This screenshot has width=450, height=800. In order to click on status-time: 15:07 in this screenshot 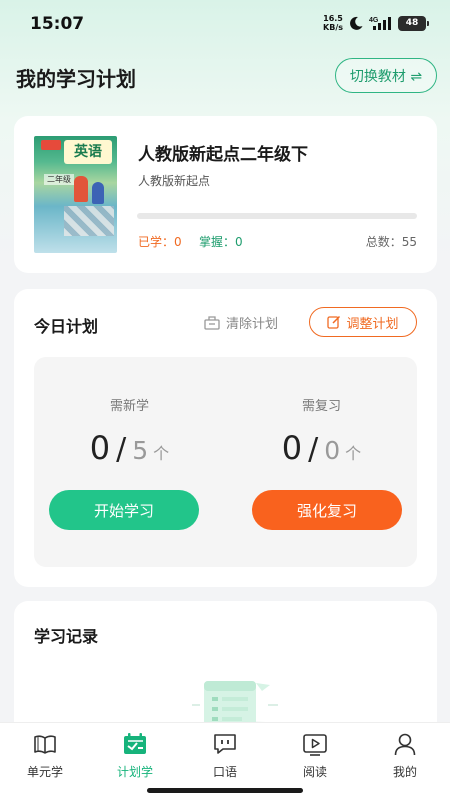, I will do `click(57, 24)`.